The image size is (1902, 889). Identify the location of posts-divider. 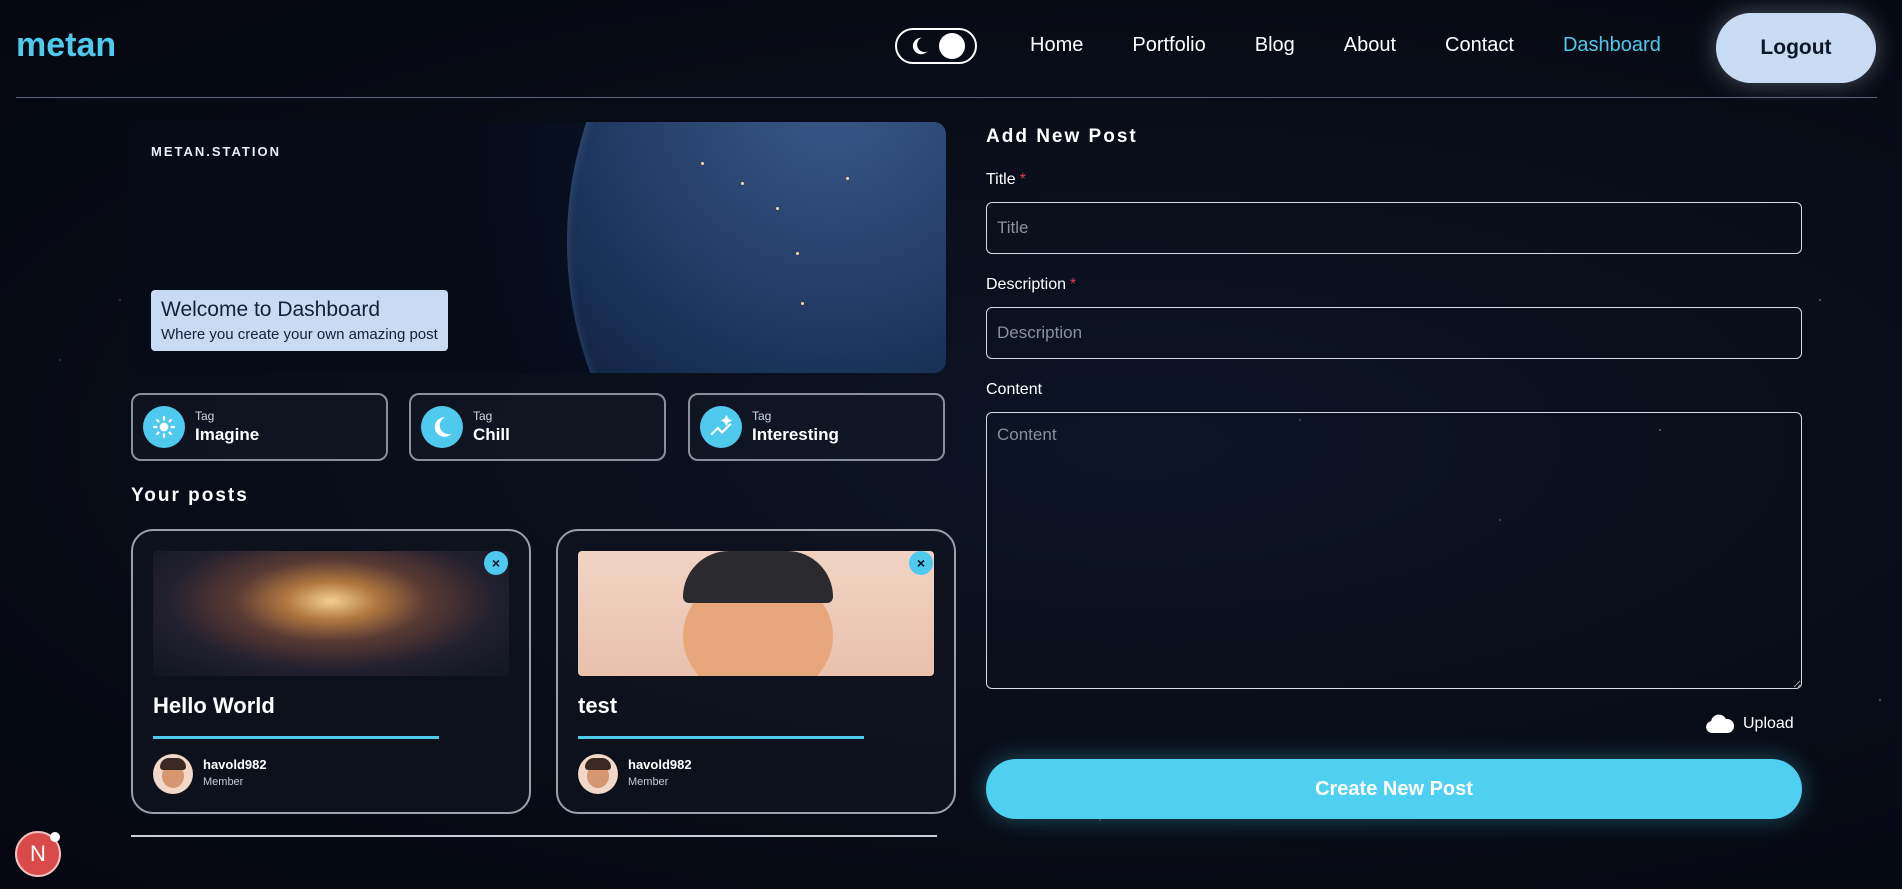
(534, 836).